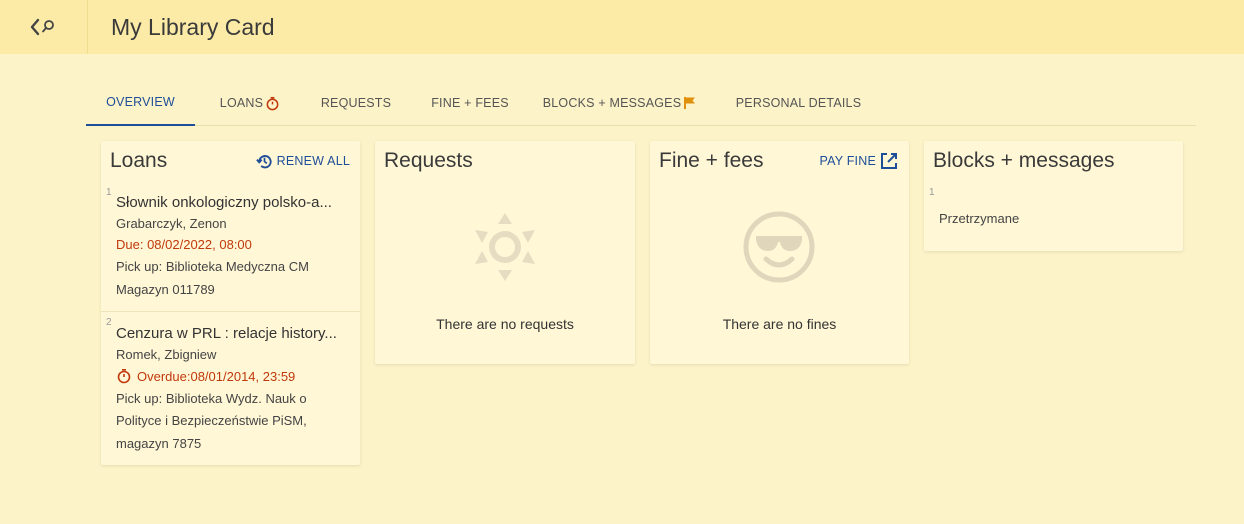  Describe the element at coordinates (690, 103) in the screenshot. I see `flag-icon` at that location.